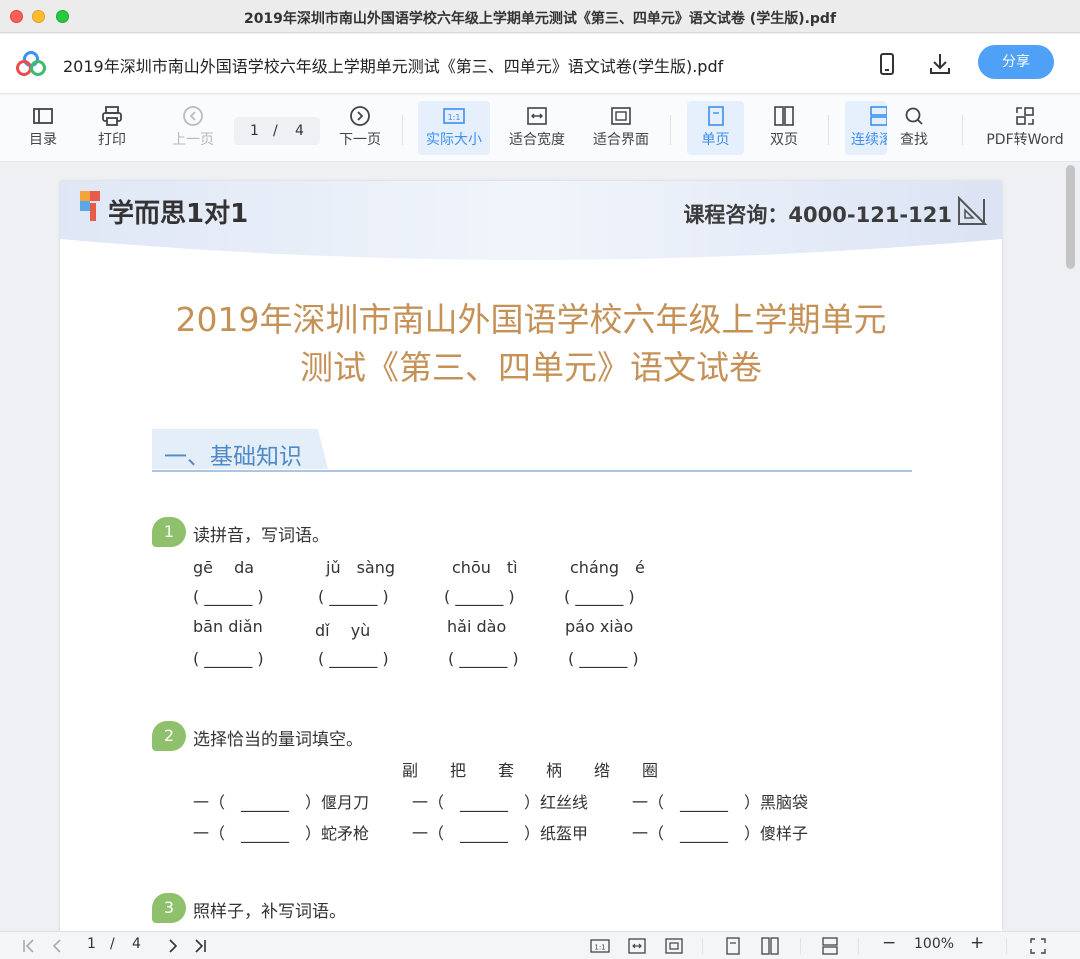  I want to click on vertical-scrollbar, so click(1070, 217).